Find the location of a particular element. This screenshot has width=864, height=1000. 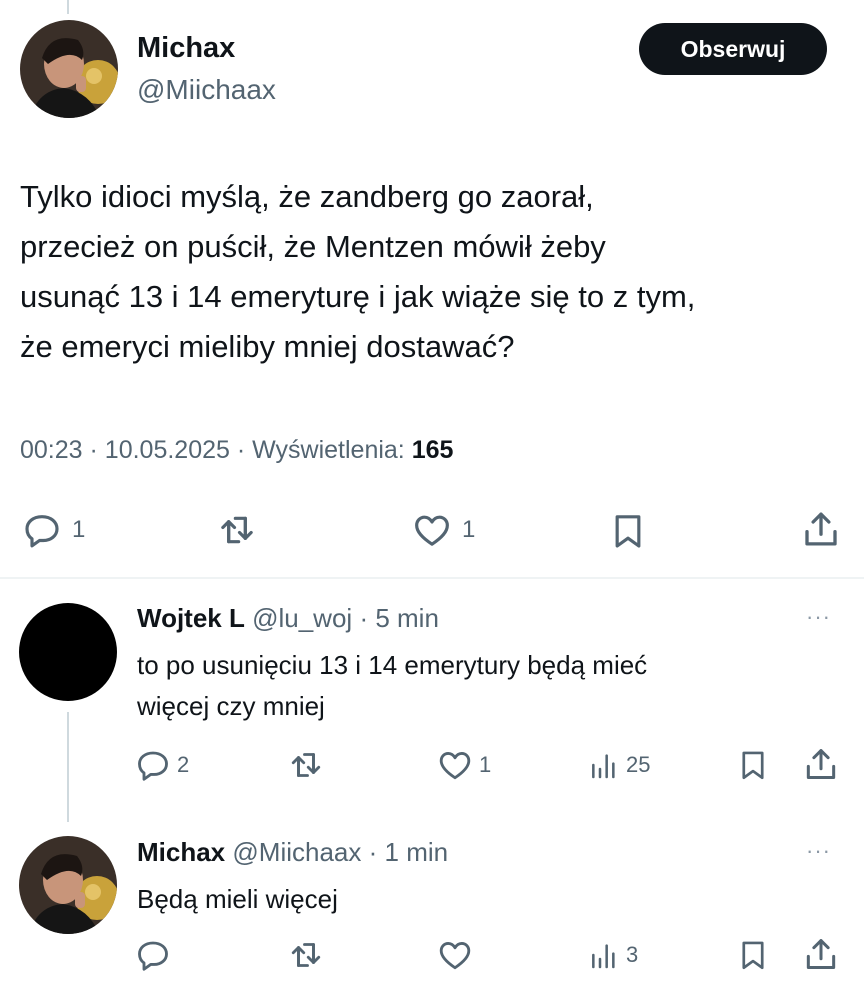

reply-button is located at coordinates (153, 955).